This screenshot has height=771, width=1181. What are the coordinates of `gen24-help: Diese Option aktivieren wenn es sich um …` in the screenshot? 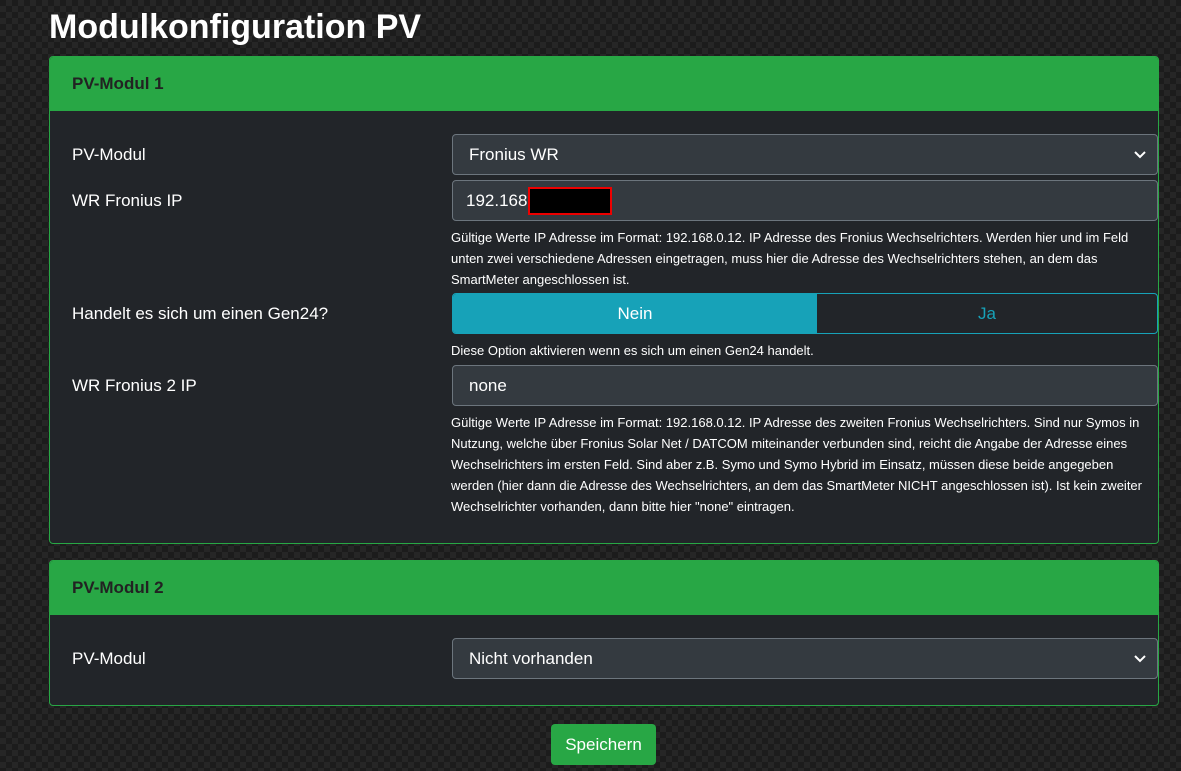 It's located at (632, 350).